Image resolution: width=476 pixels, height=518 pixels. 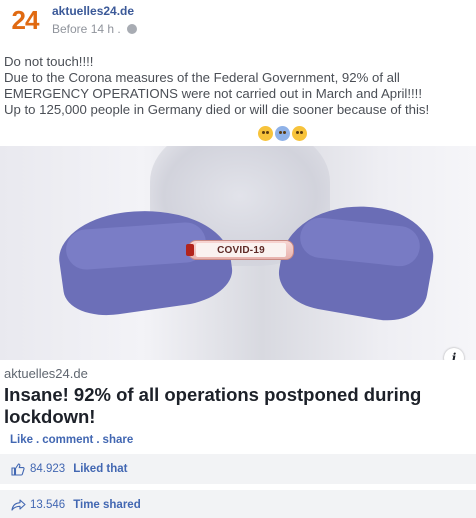 I want to click on likes-count: 84.923, so click(x=48, y=469).